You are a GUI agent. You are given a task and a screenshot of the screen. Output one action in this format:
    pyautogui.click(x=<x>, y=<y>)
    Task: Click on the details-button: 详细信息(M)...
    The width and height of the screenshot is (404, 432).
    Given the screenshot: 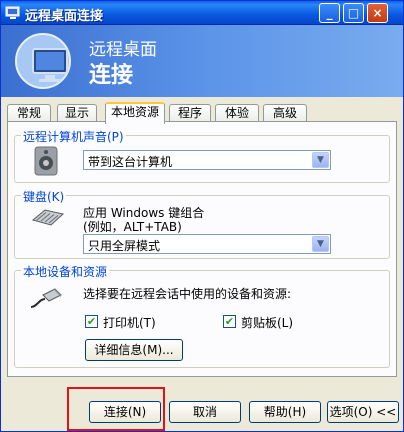 What is the action you would take?
    pyautogui.click(x=134, y=350)
    